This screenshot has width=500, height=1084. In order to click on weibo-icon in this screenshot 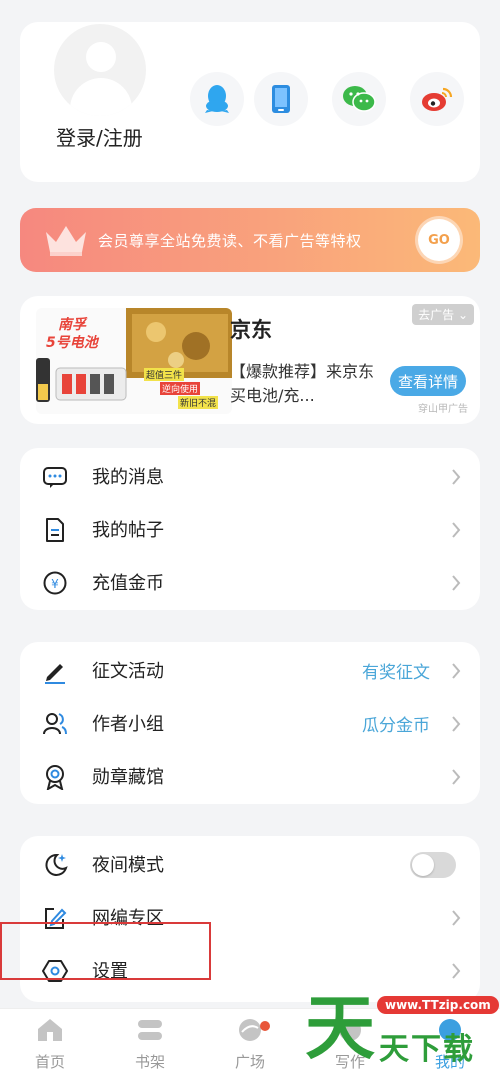, I will do `click(437, 99)`.